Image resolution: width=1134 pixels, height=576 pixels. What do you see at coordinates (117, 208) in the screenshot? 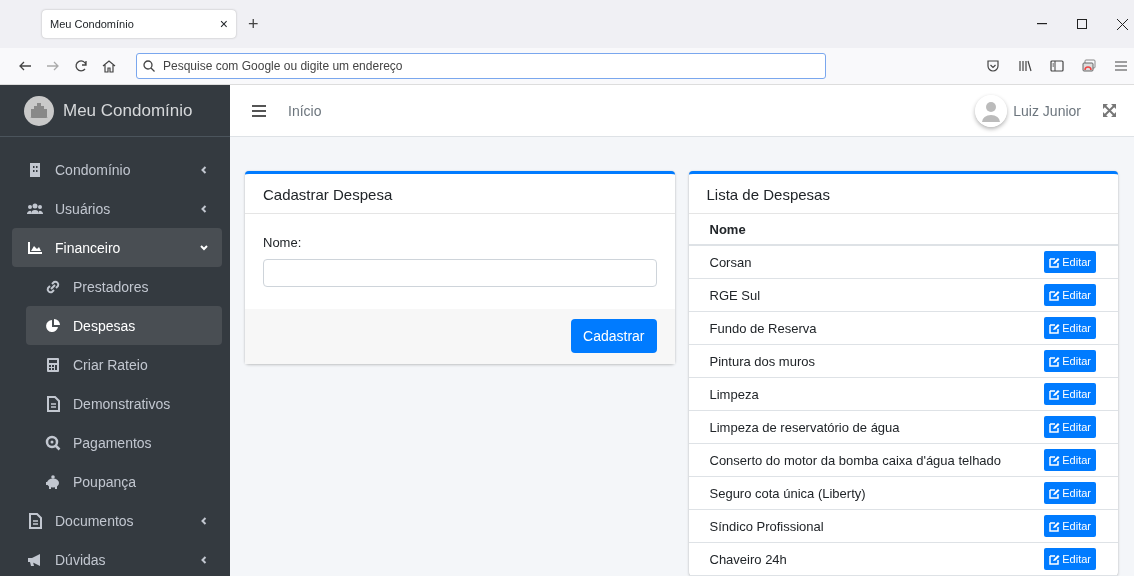
I see `sidebar-item: Usuários` at bounding box center [117, 208].